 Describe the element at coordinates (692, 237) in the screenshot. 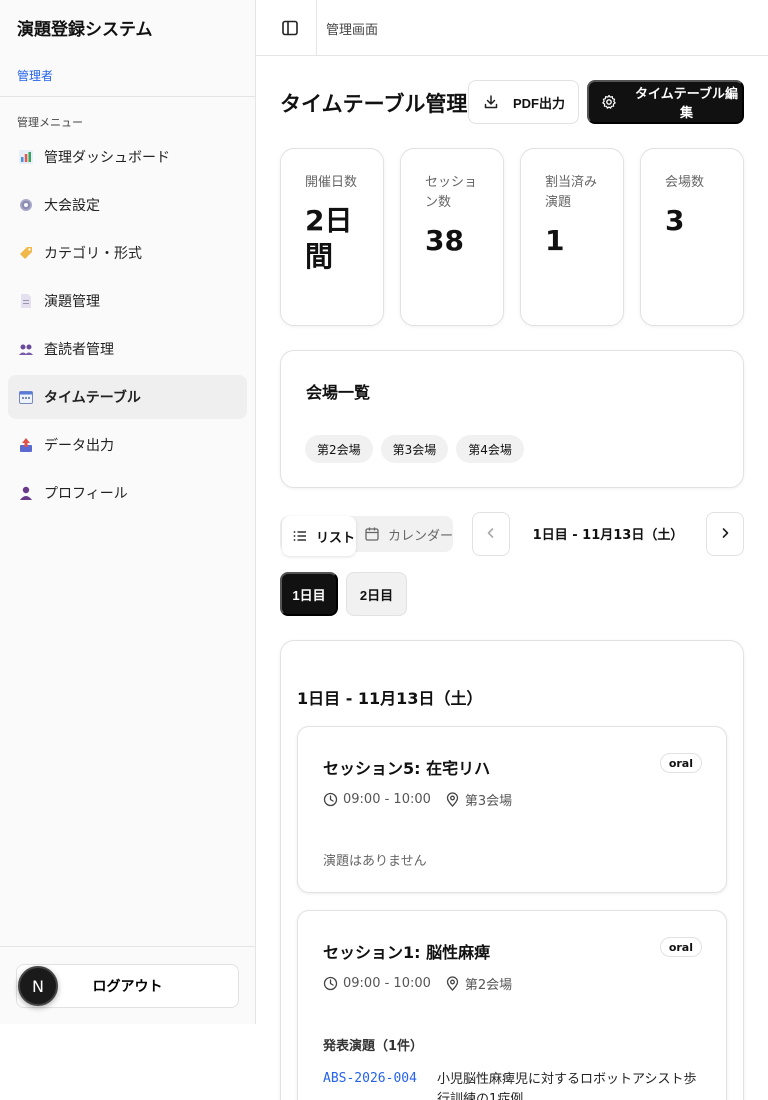

I see `stat-card-venues: 会場数 3` at that location.